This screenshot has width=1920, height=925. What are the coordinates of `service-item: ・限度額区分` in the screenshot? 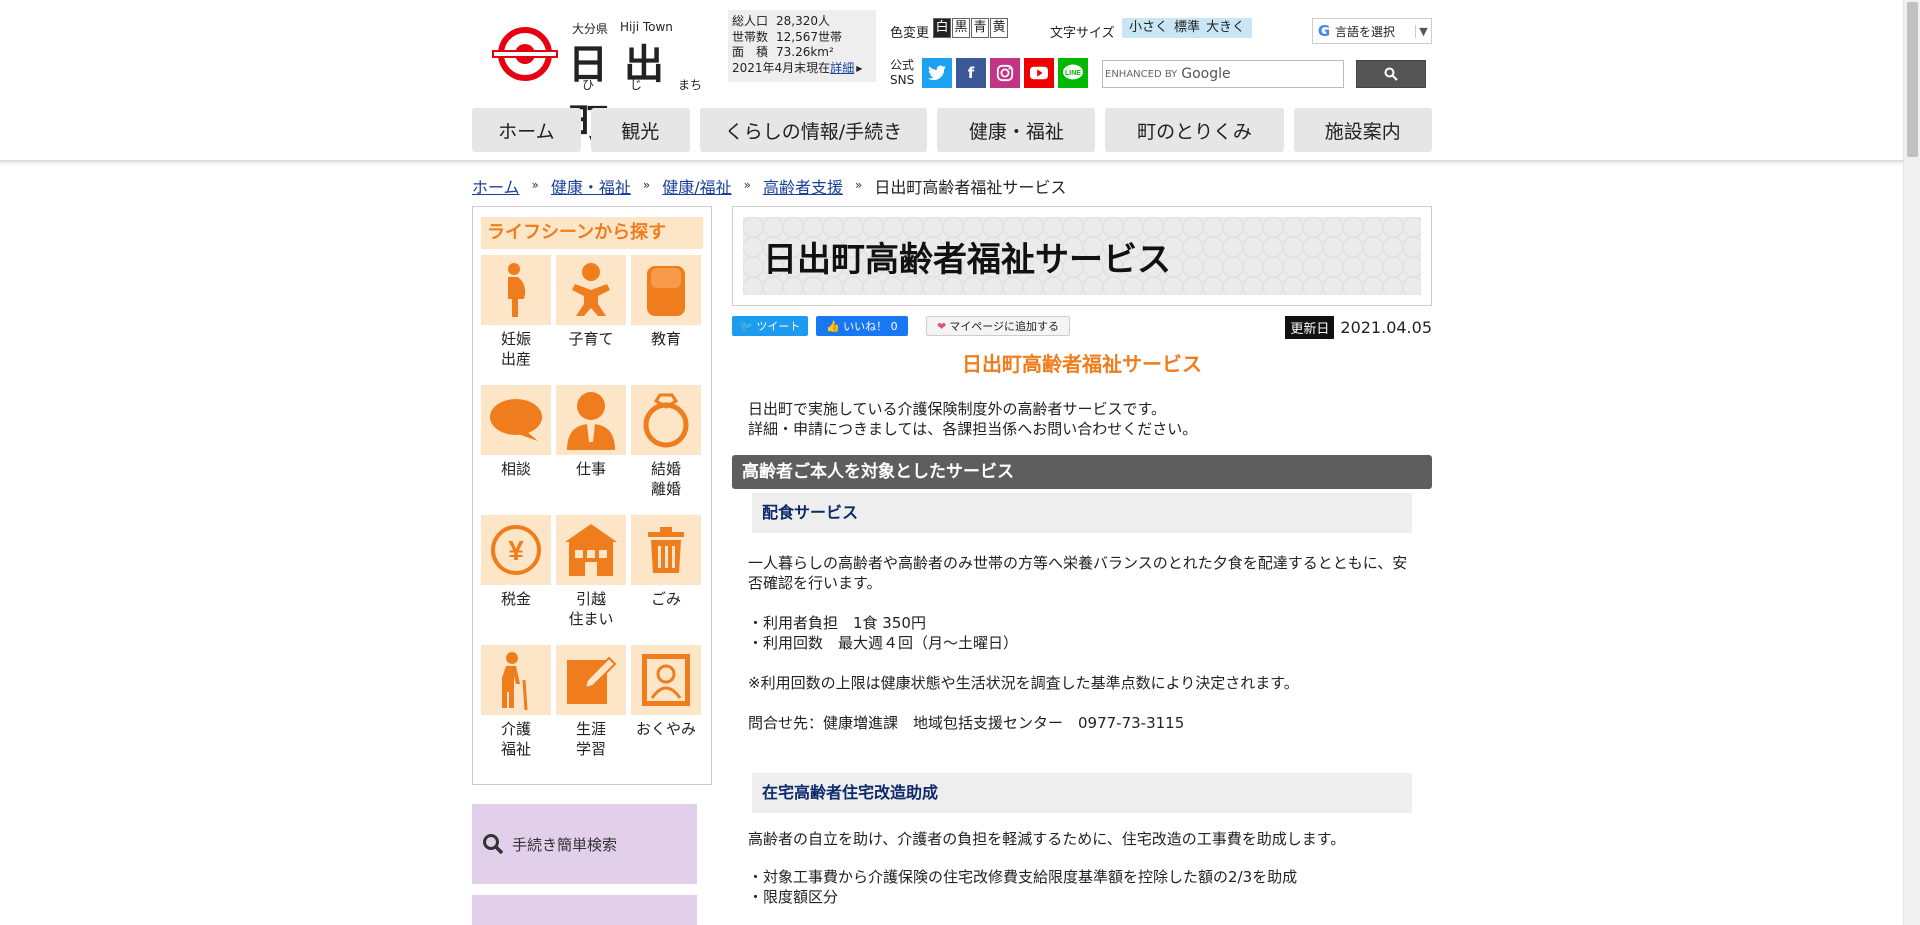 It's located at (793, 897).